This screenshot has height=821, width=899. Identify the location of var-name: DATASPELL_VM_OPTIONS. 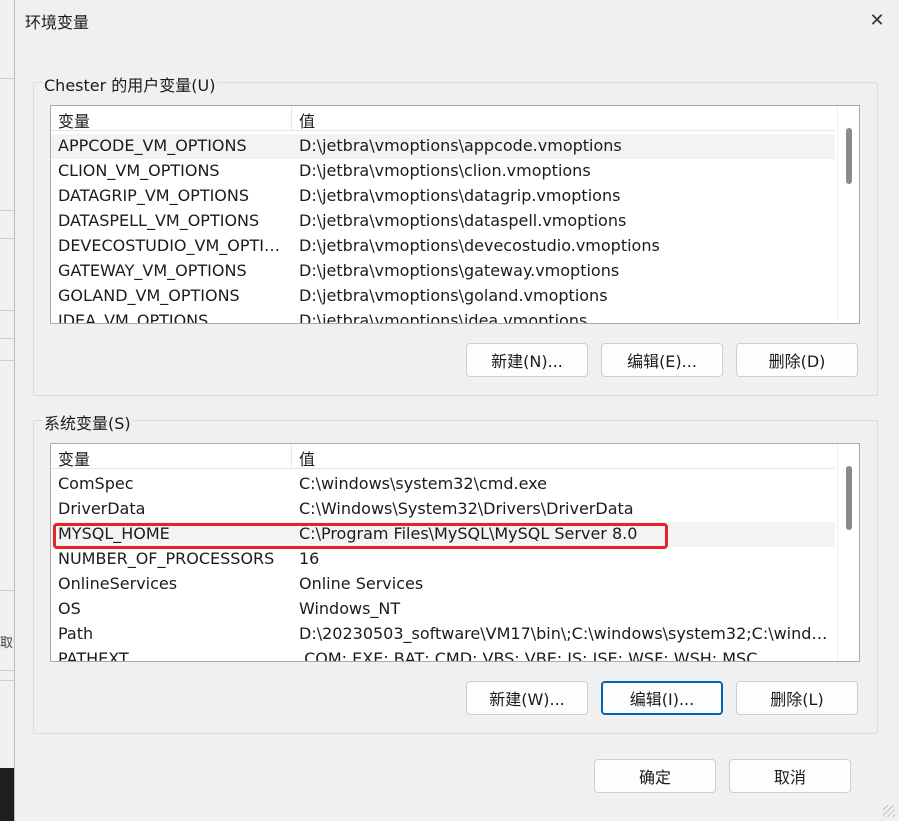
(159, 220).